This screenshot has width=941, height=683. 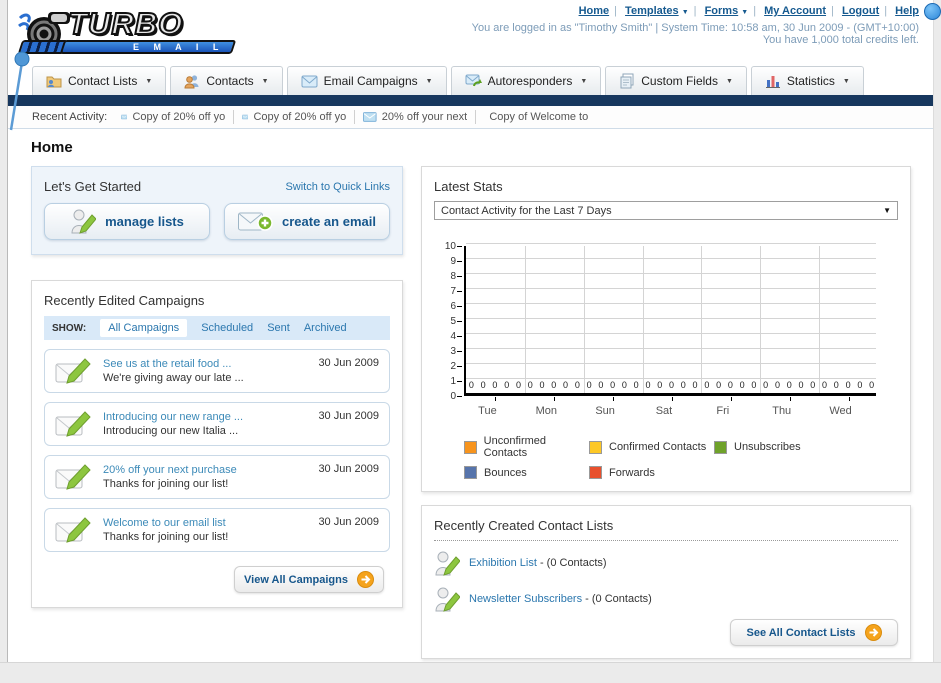 What do you see at coordinates (144, 328) in the screenshot?
I see `filter-tab-all-campaigns: All Campaigns` at bounding box center [144, 328].